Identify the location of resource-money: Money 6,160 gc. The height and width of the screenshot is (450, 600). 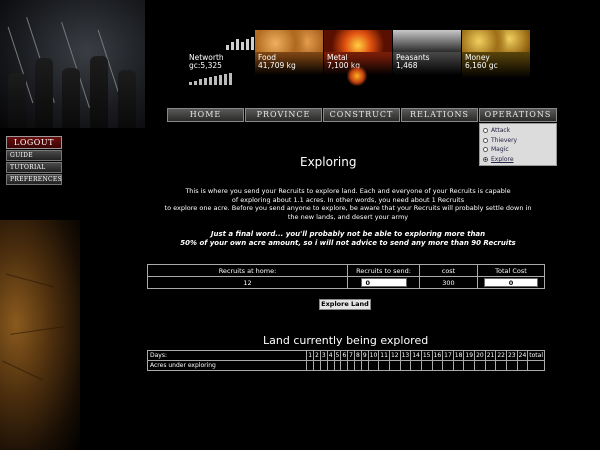
(496, 60).